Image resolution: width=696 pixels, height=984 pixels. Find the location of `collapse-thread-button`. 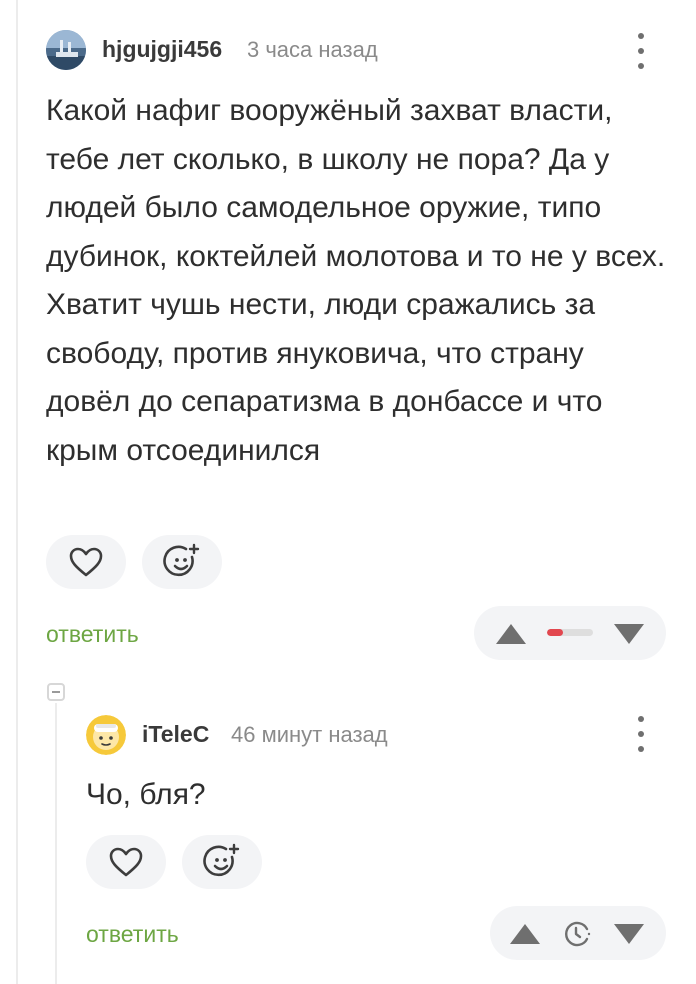

collapse-thread-button is located at coordinates (56, 692).